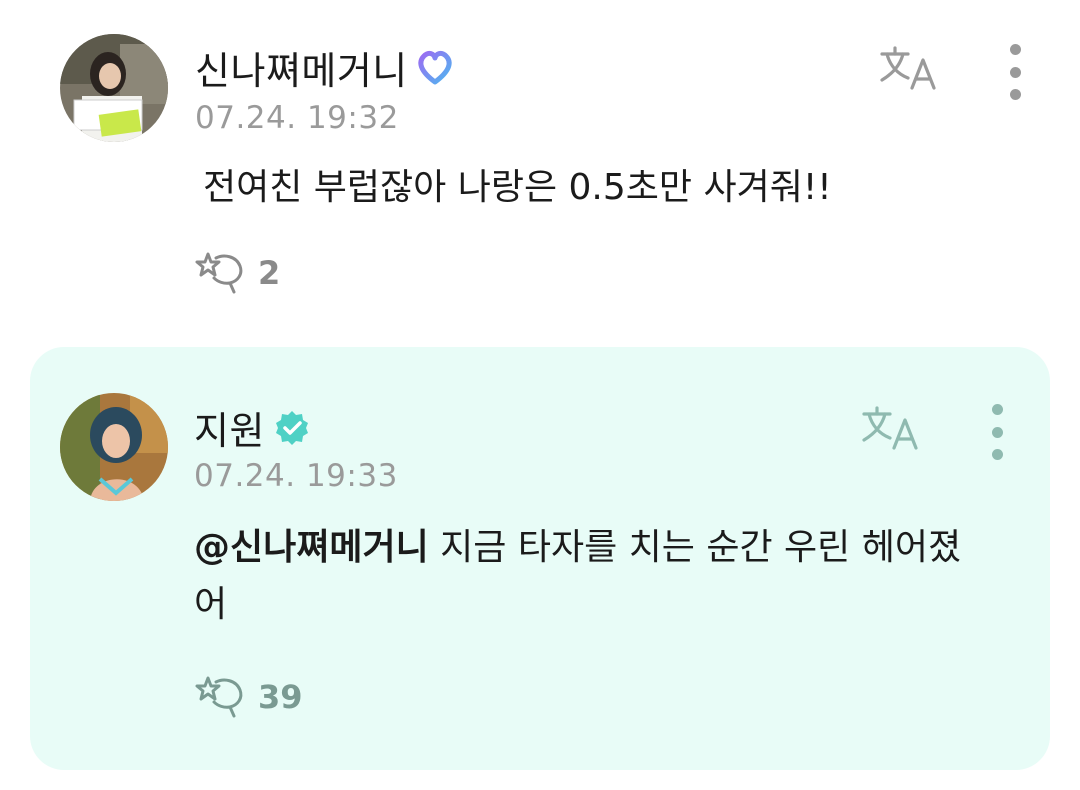 The image size is (1080, 790). Describe the element at coordinates (229, 427) in the screenshot. I see `author-name: 지원` at that location.